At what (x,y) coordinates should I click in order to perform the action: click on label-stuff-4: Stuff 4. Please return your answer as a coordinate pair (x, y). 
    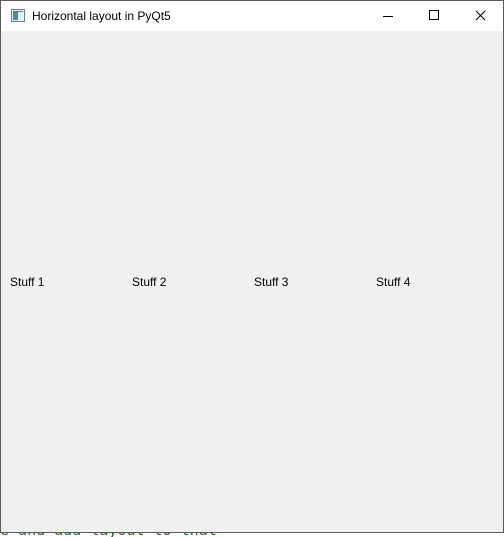
    Looking at the image, I should click on (393, 282).